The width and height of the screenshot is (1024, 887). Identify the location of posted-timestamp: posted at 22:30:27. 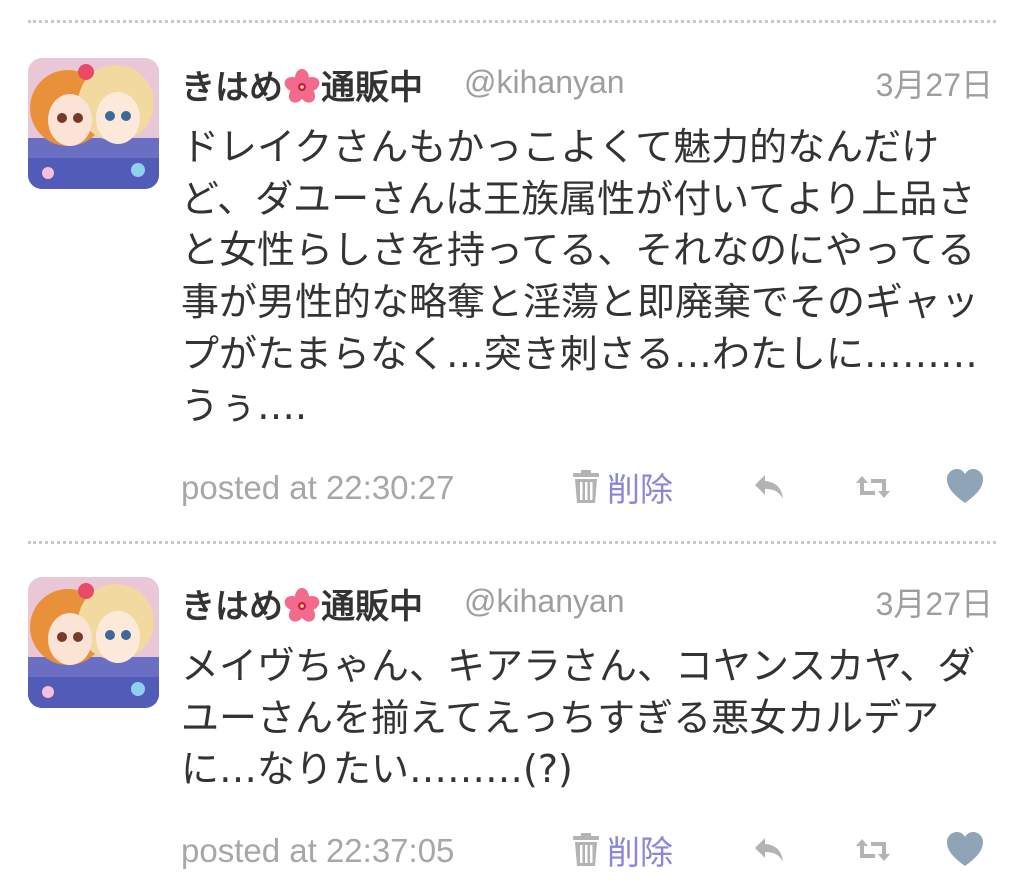
(318, 487).